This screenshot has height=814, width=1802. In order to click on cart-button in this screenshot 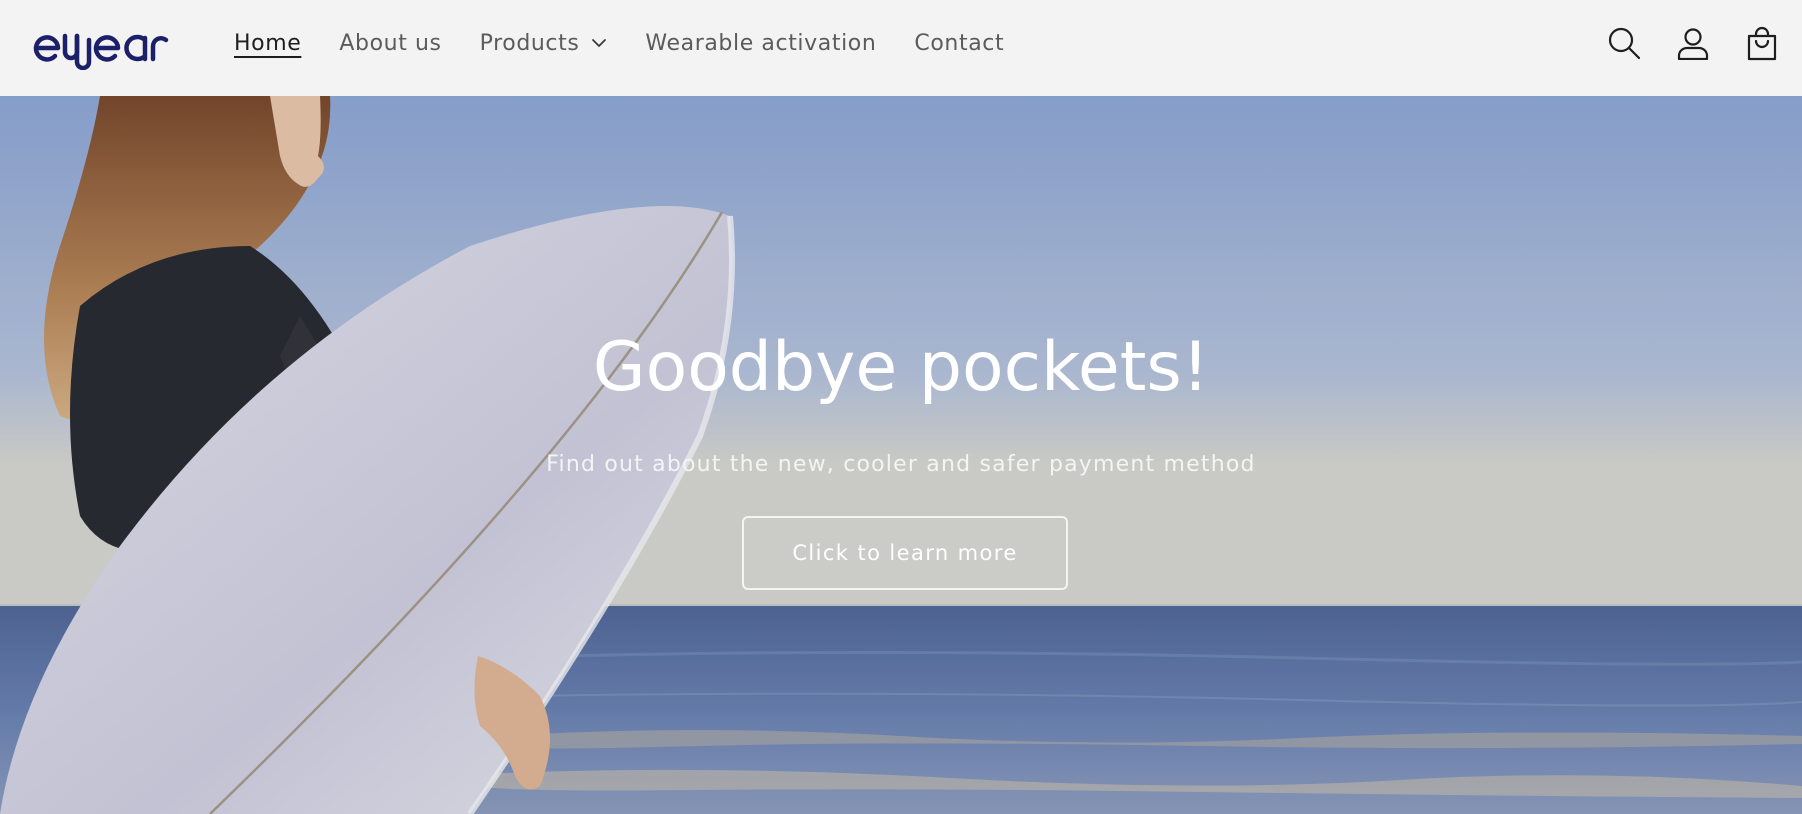, I will do `click(1762, 43)`.